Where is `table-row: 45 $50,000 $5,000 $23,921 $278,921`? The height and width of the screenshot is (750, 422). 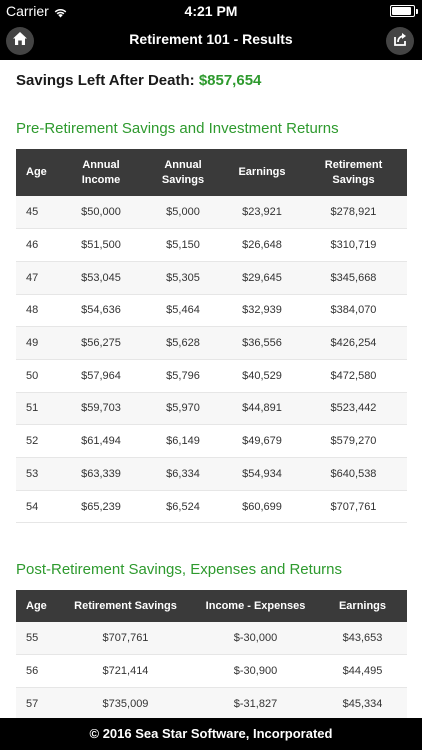 table-row: 45 $50,000 $5,000 $23,921 $278,921 is located at coordinates (211, 213).